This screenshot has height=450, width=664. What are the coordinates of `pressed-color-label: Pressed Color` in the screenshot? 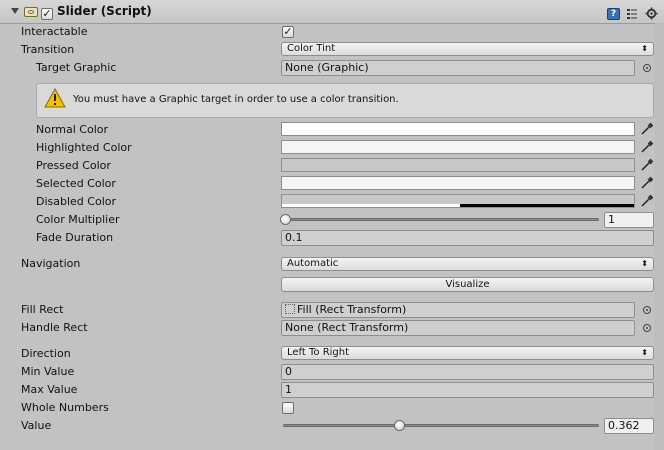 It's located at (73, 165).